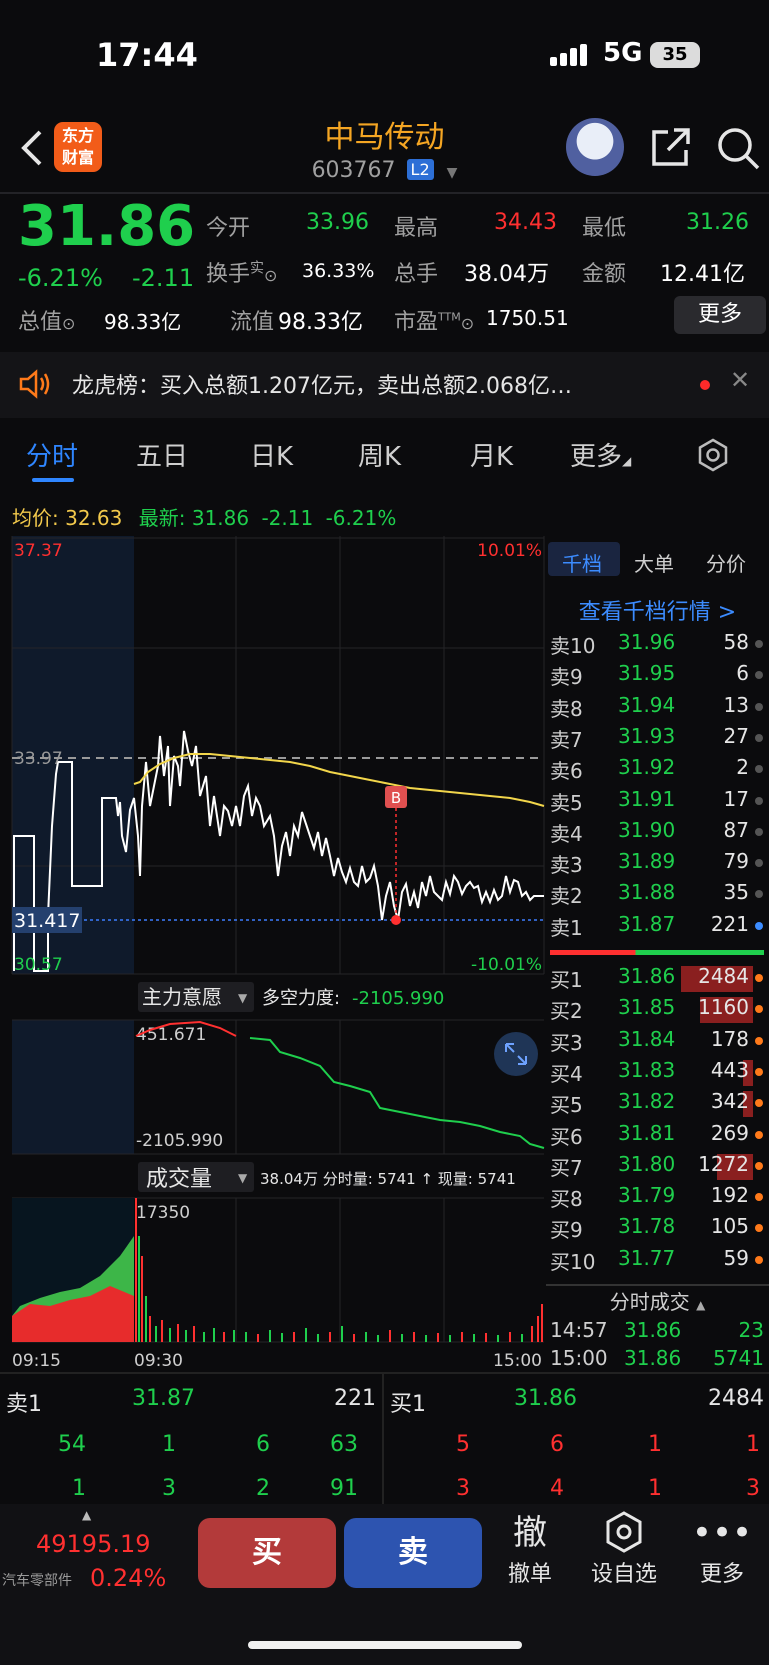 Image resolution: width=769 pixels, height=1665 pixels. Describe the element at coordinates (582, 562) in the screenshot. I see `tab-depth: 千档` at that location.